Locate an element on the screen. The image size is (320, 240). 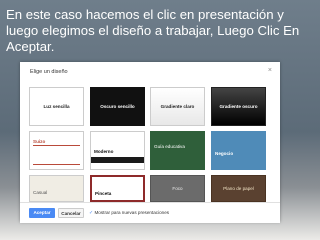
theme-label: Gradiente claro is located at coordinates (177, 106).